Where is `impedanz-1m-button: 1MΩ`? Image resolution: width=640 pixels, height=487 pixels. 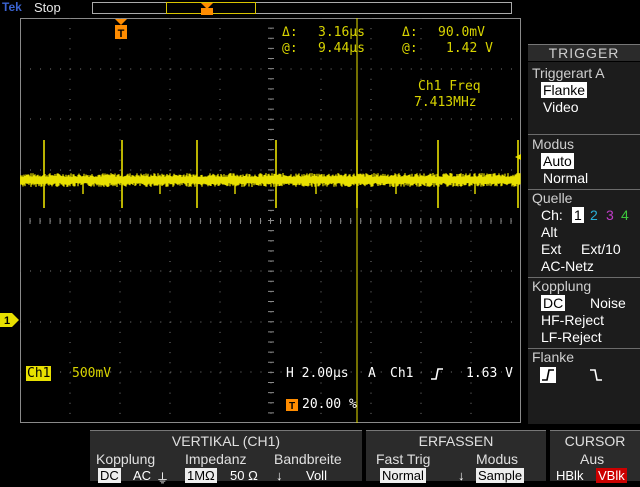
impedanz-1m-button: 1MΩ is located at coordinates (201, 475).